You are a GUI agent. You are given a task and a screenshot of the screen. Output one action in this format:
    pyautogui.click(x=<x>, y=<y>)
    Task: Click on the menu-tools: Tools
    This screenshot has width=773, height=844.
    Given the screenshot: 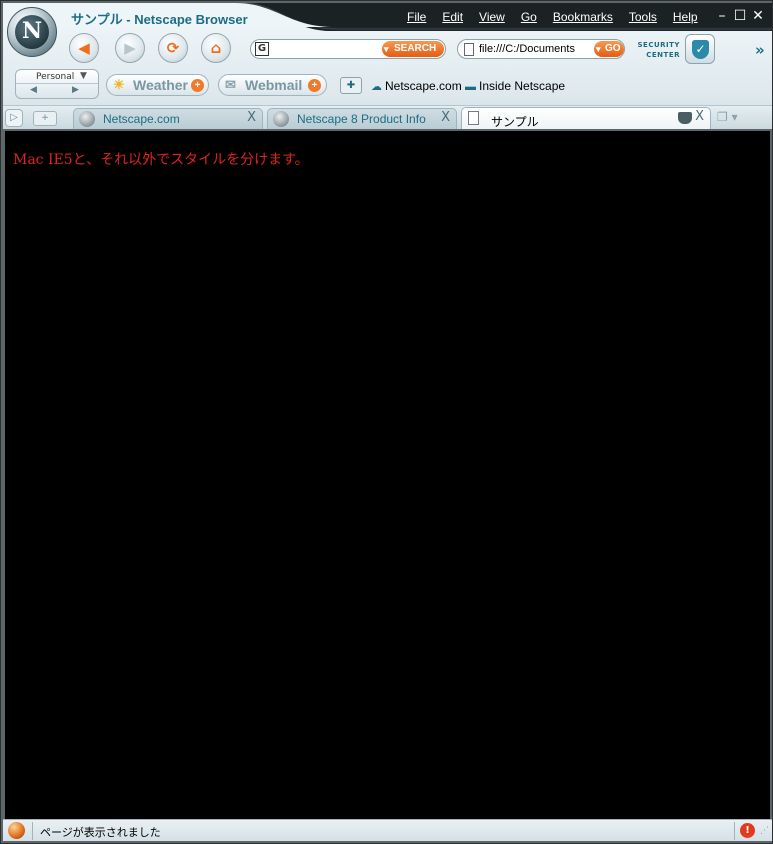 What is the action you would take?
    pyautogui.click(x=643, y=18)
    